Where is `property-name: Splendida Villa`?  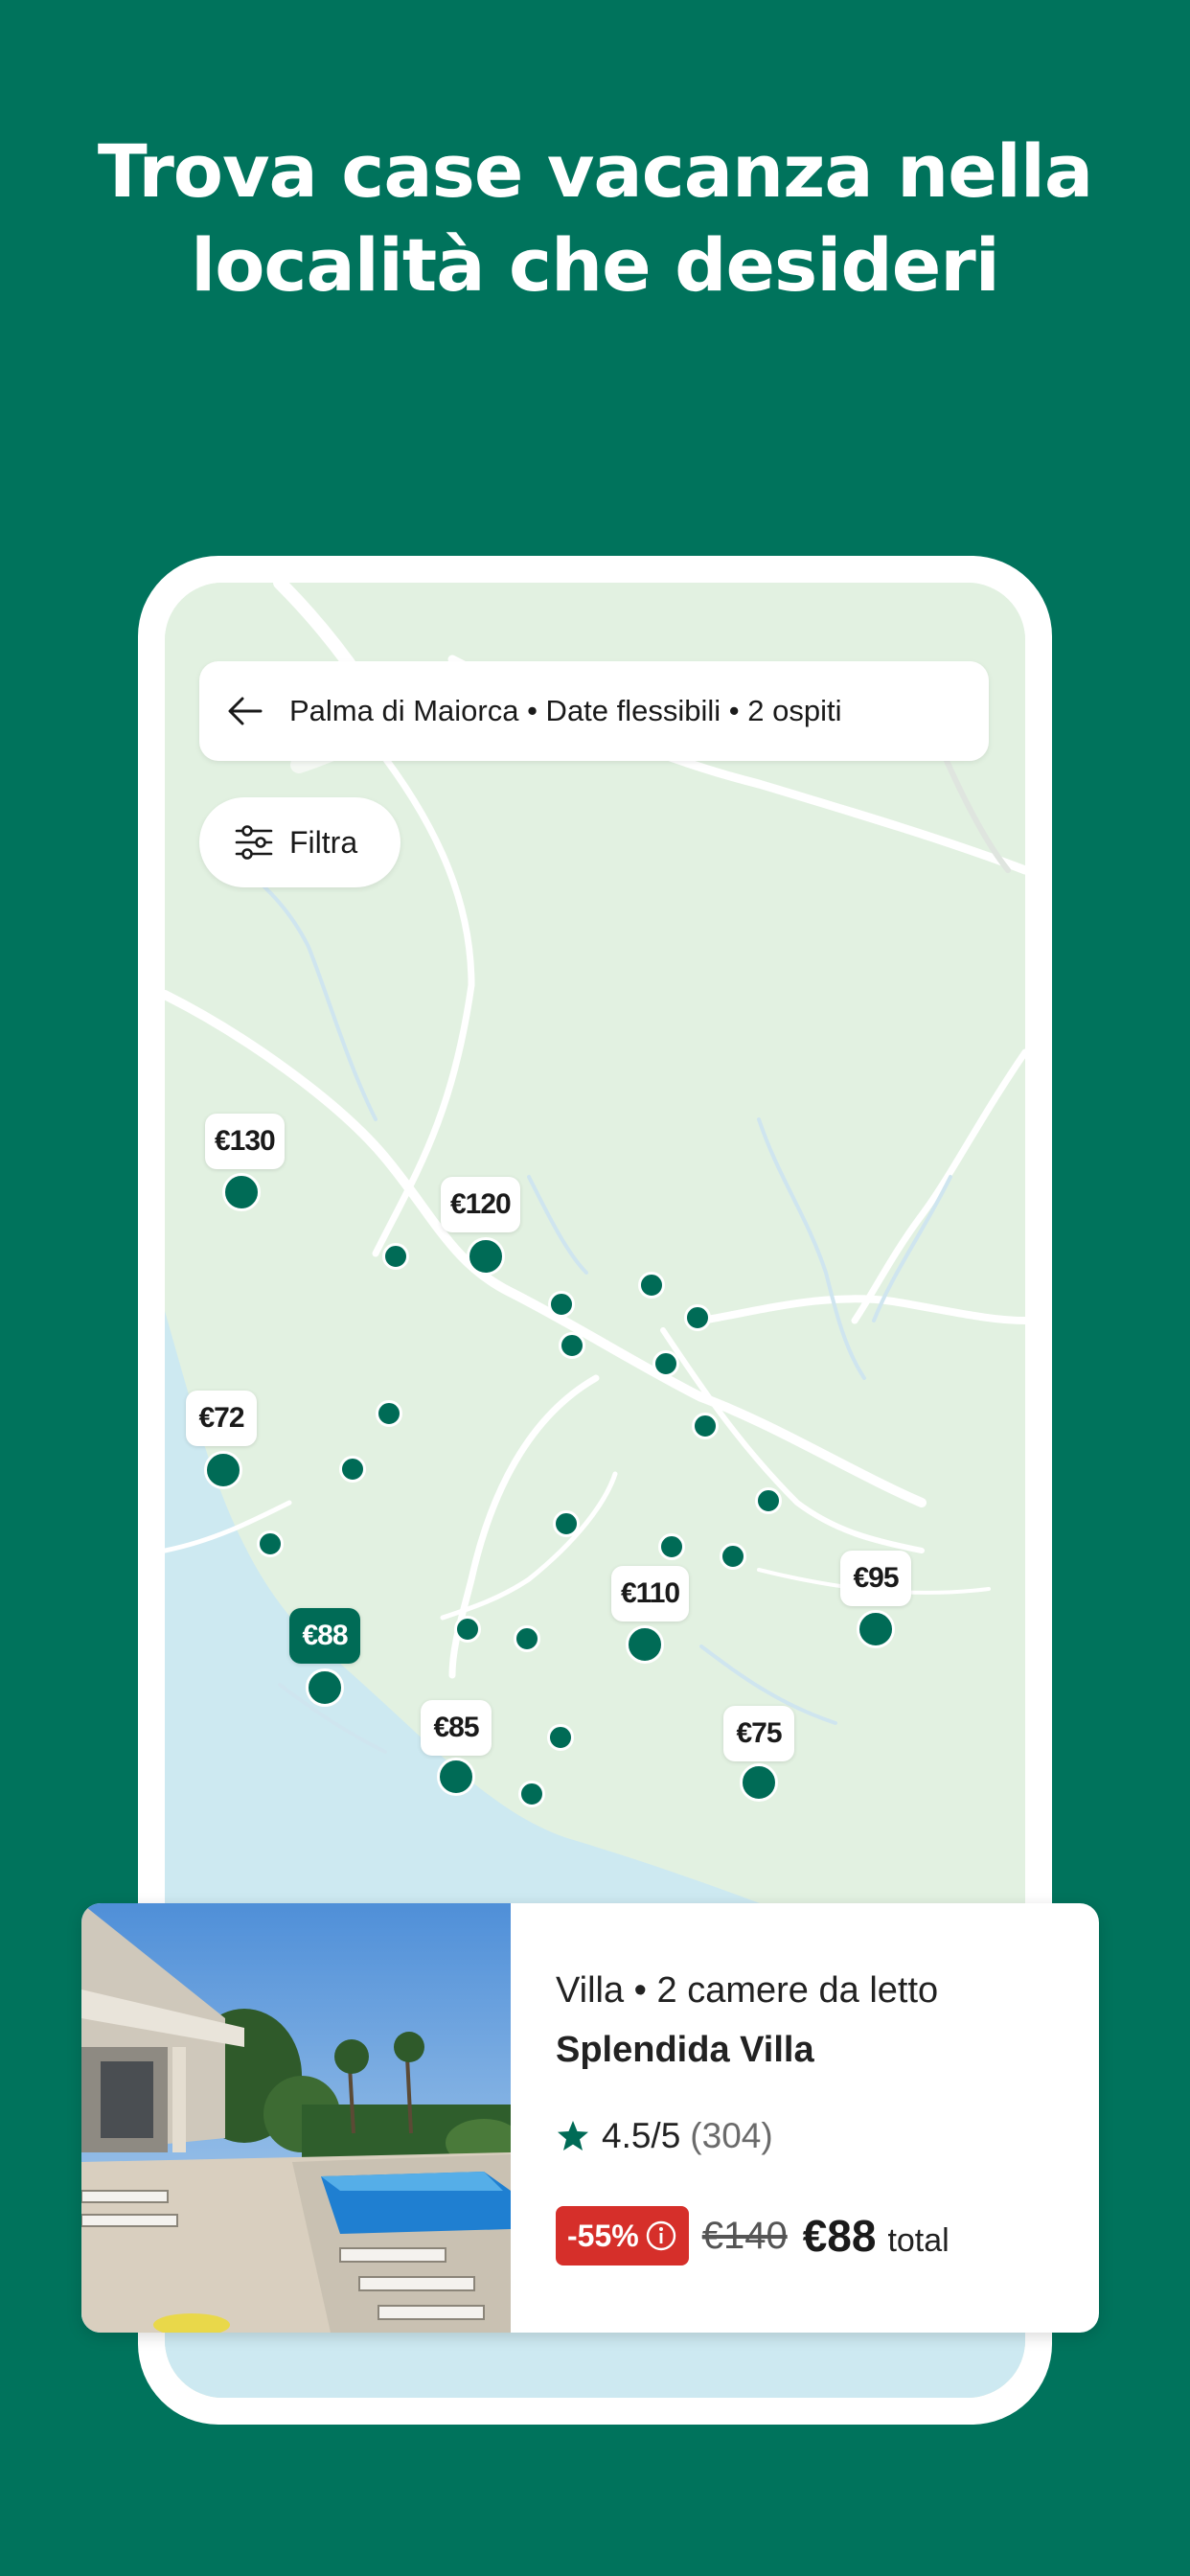
property-name: Splendida Villa is located at coordinates (685, 2050).